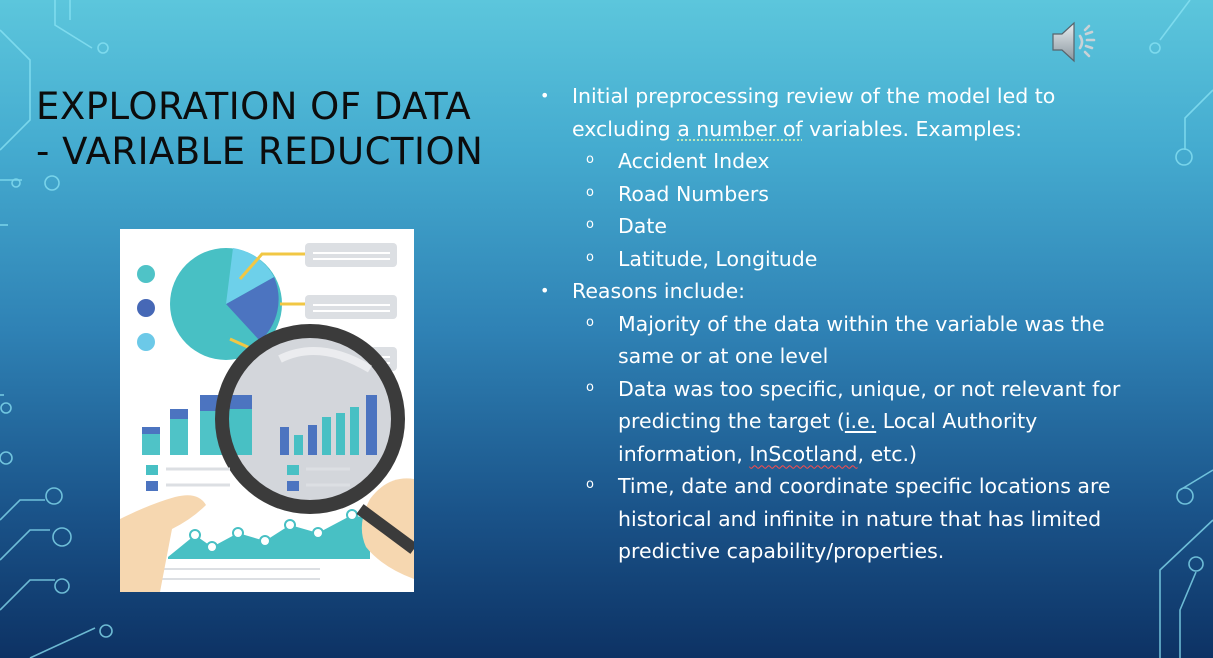  What do you see at coordinates (694, 161) in the screenshot?
I see `sub-bullet-text: Accident Index` at bounding box center [694, 161].